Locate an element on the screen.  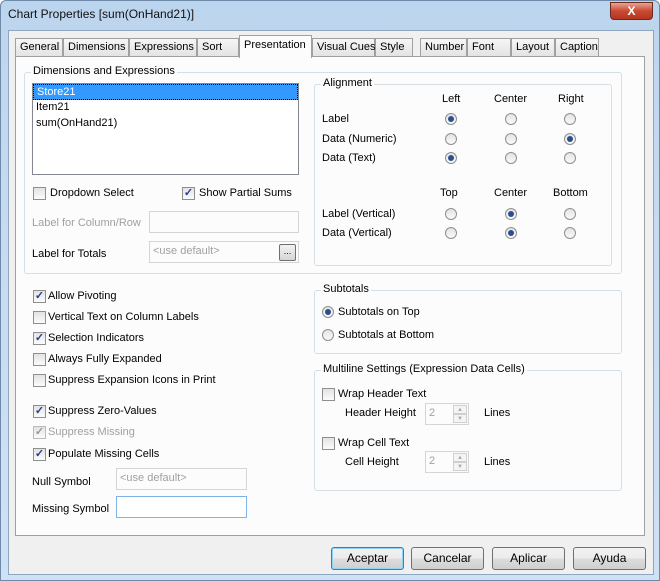
header-height-label: Header Height is located at coordinates (380, 413).